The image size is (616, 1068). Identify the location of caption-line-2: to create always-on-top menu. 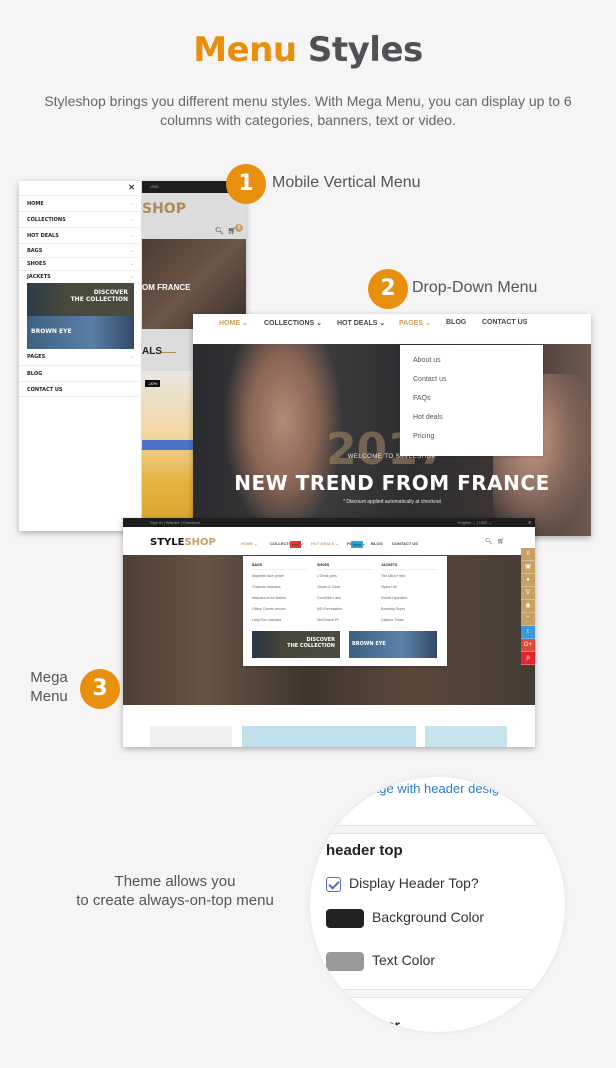
(175, 900).